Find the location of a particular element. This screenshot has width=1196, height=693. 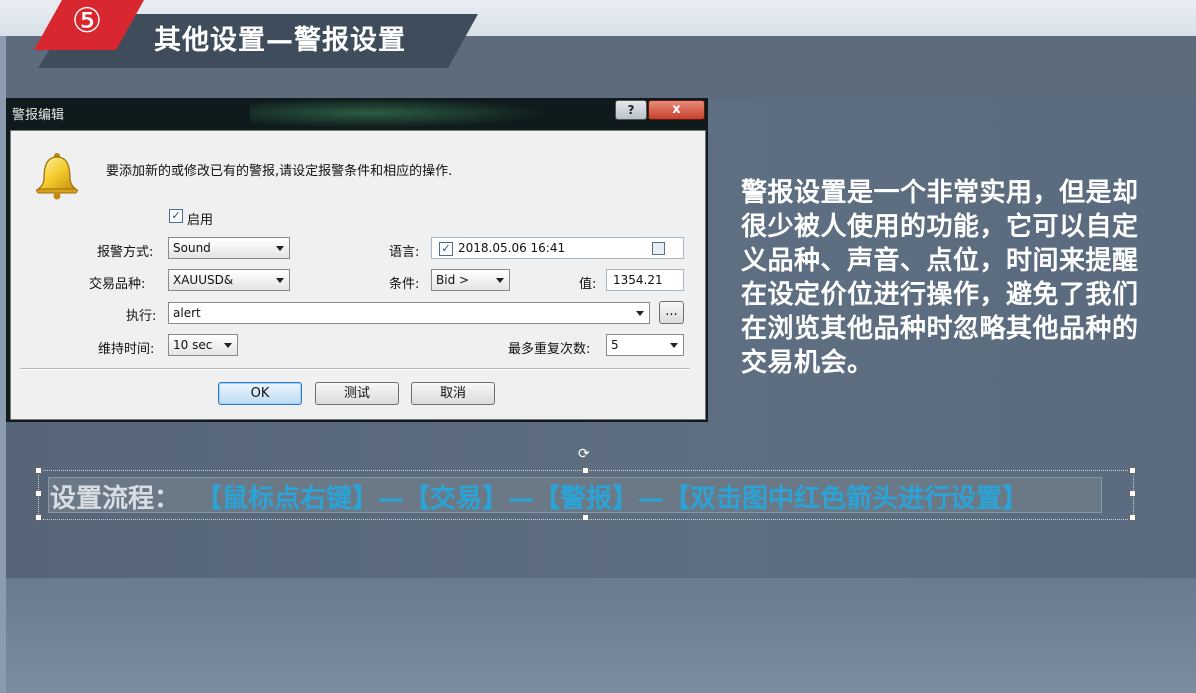

timeout-select: 10 sec is located at coordinates (203, 345).